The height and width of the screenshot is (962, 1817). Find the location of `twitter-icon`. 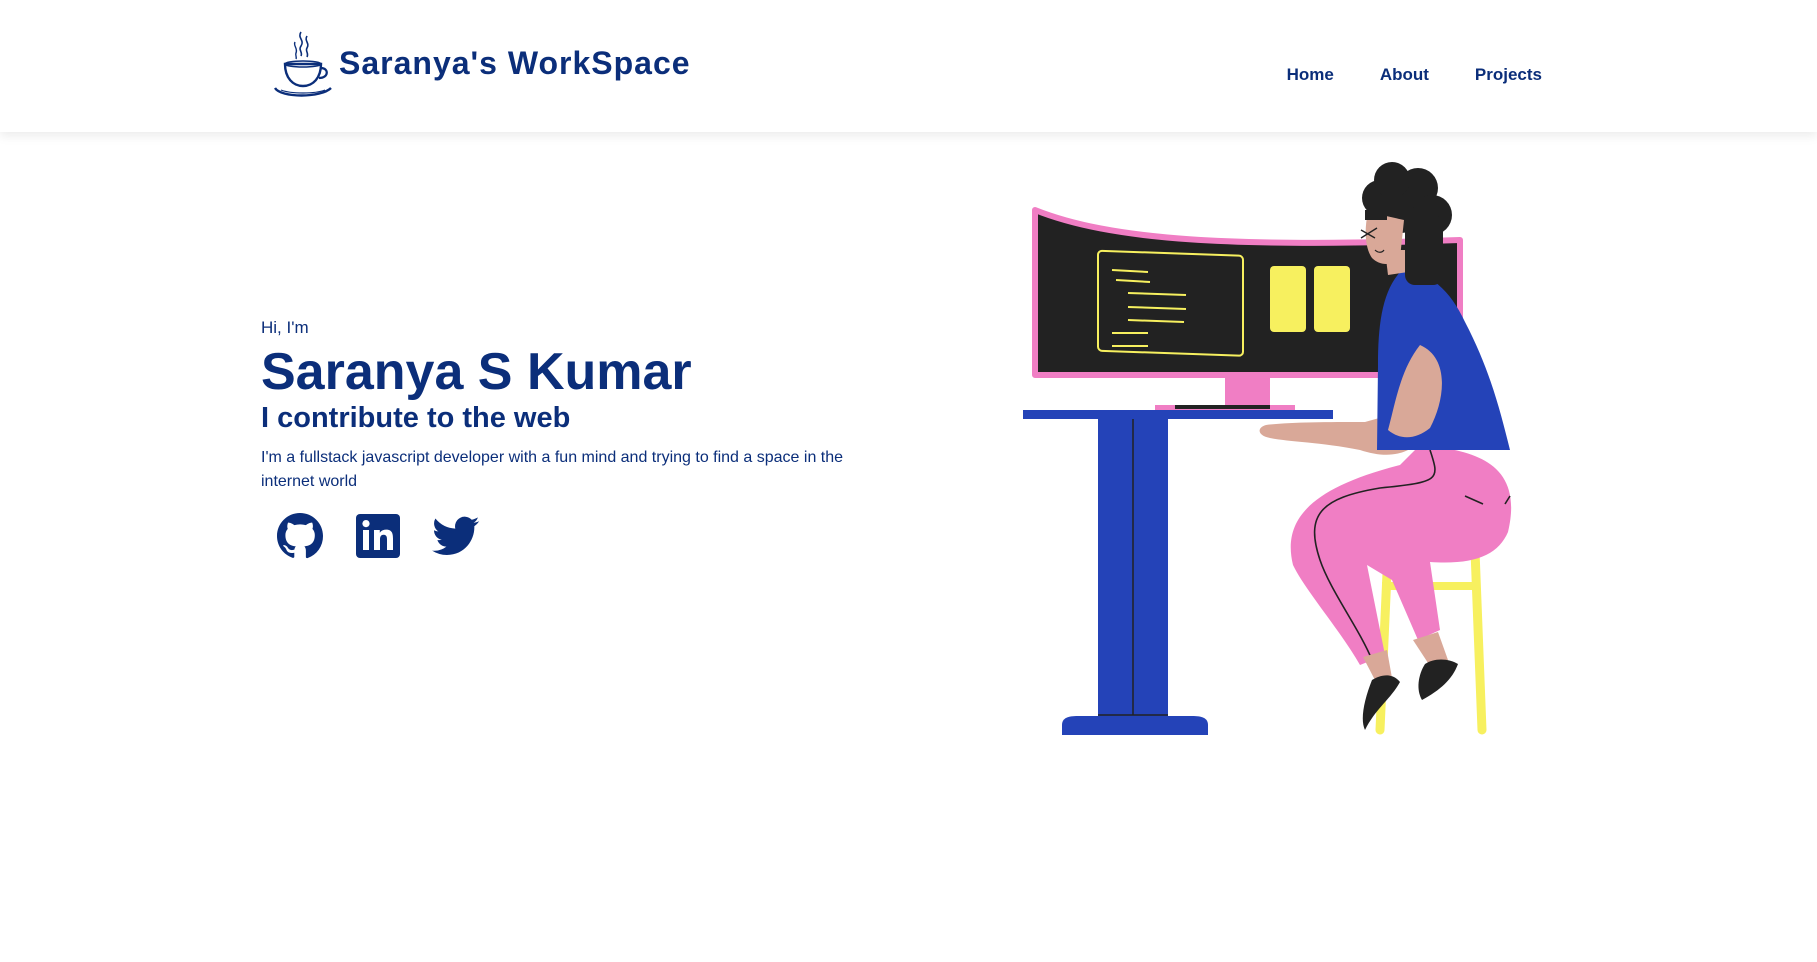

twitter-icon is located at coordinates (456, 535).